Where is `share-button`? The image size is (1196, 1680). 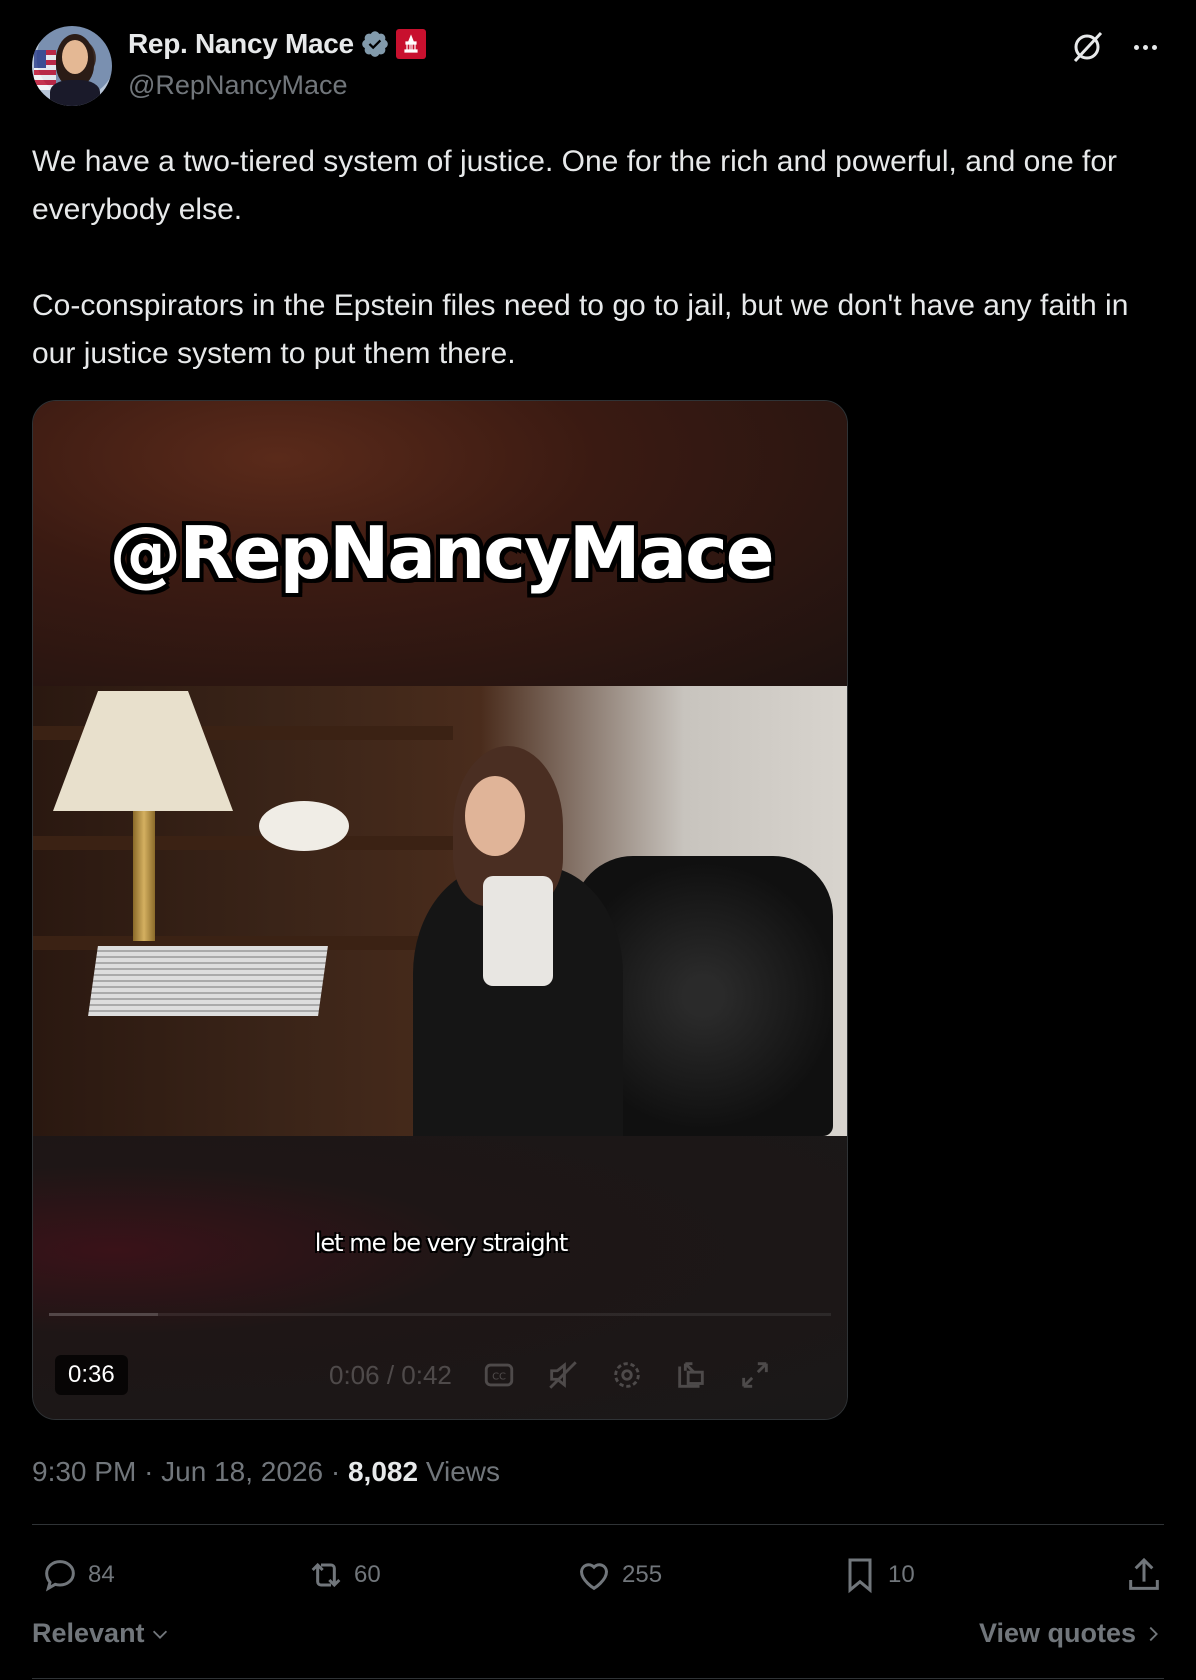
share-button is located at coordinates (1144, 1575).